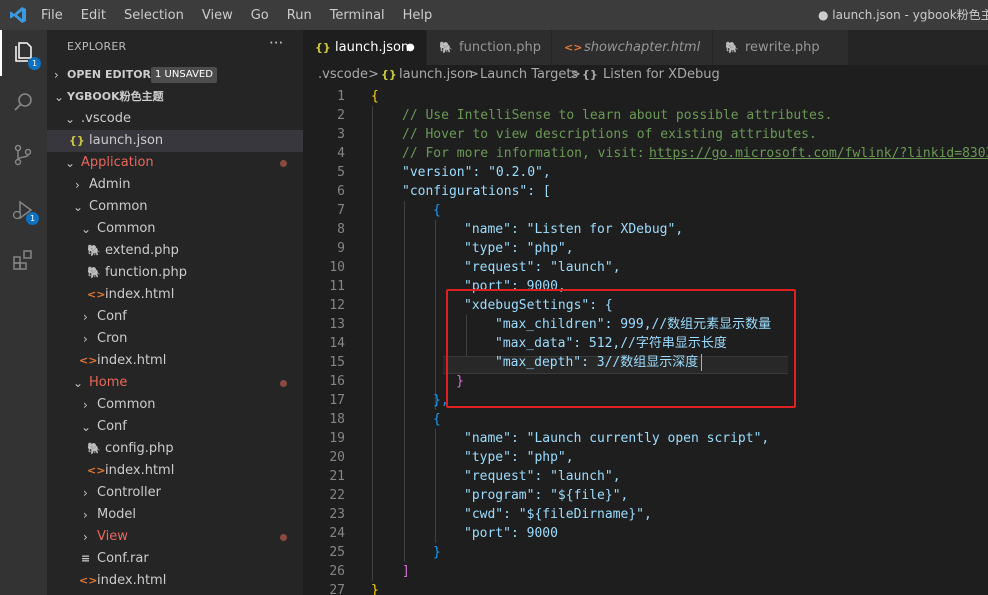  I want to click on tree-item-function-php: 🐘 function.php, so click(175, 273).